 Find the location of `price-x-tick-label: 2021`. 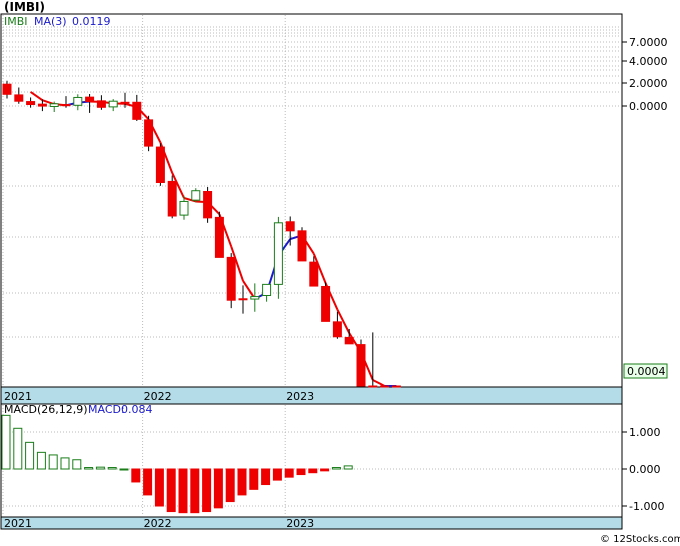

price-x-tick-label: 2021 is located at coordinates (18, 396).